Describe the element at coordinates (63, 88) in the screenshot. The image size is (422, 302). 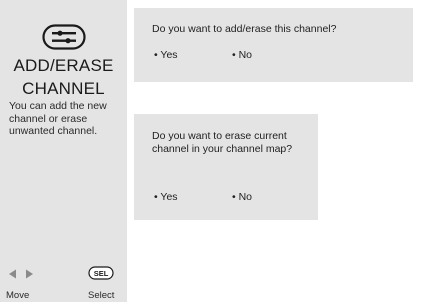
I see `menu-title-line2: CHANNEL` at that location.